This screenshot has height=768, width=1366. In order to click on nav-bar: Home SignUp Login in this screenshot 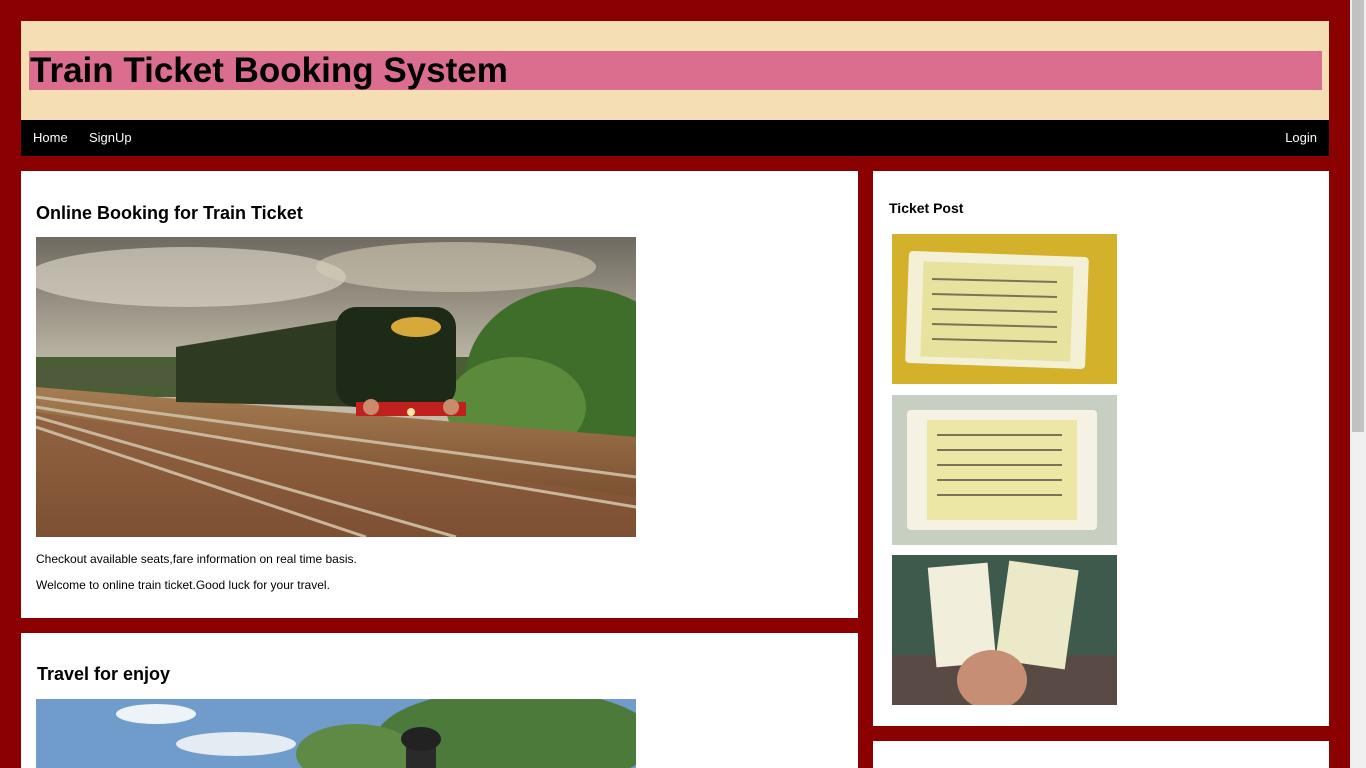, I will do `click(675, 138)`.